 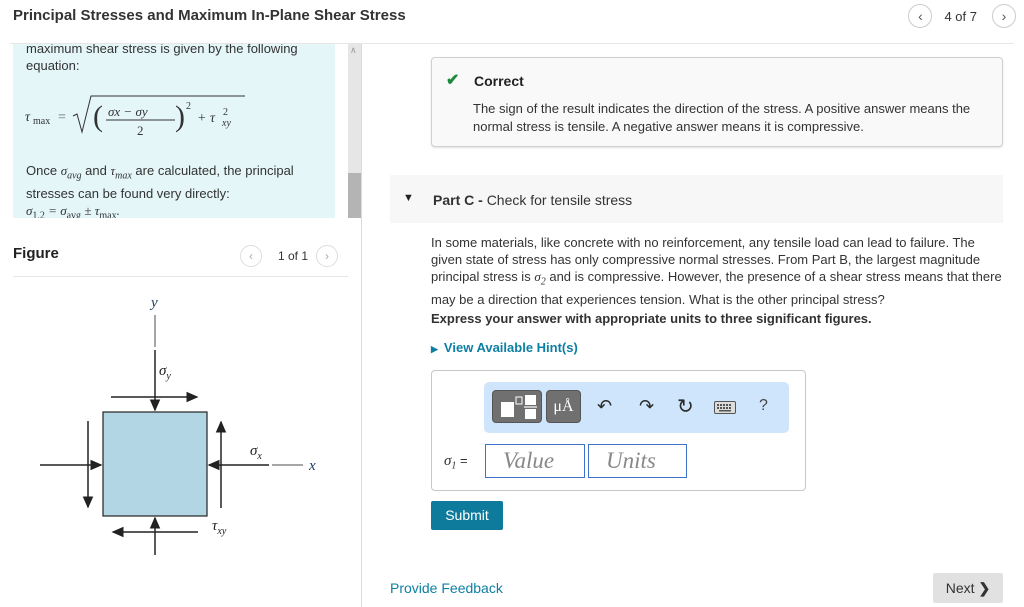 I want to click on panel-divider, so click(x=361, y=325).